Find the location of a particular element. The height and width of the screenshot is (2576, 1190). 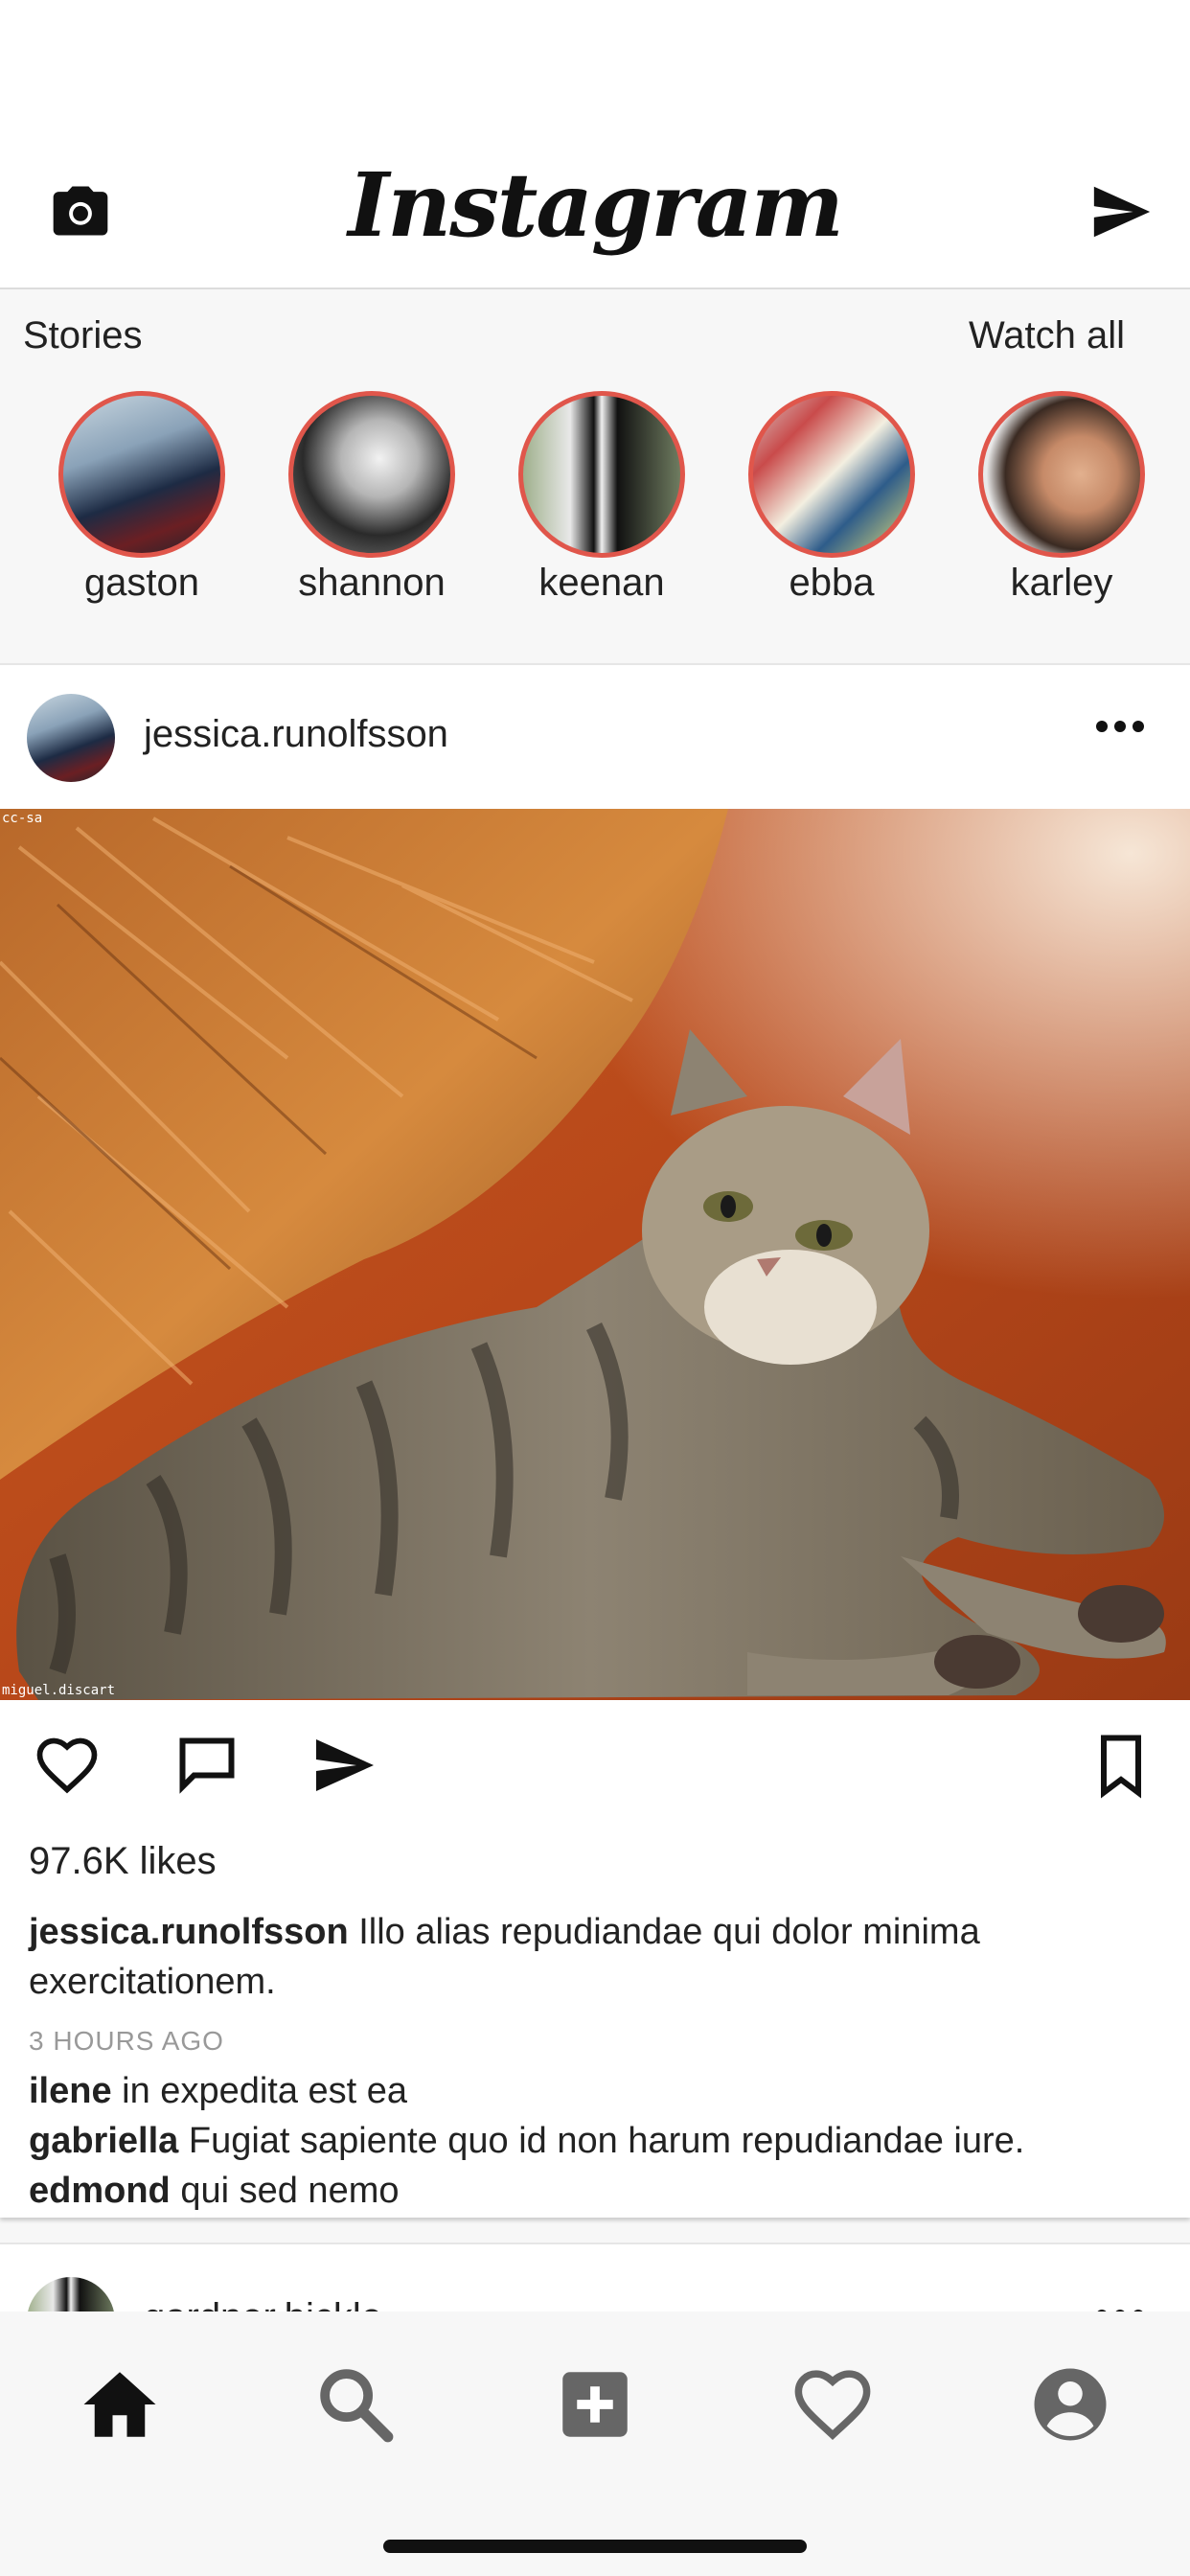

story-name: keenan is located at coordinates (602, 583).